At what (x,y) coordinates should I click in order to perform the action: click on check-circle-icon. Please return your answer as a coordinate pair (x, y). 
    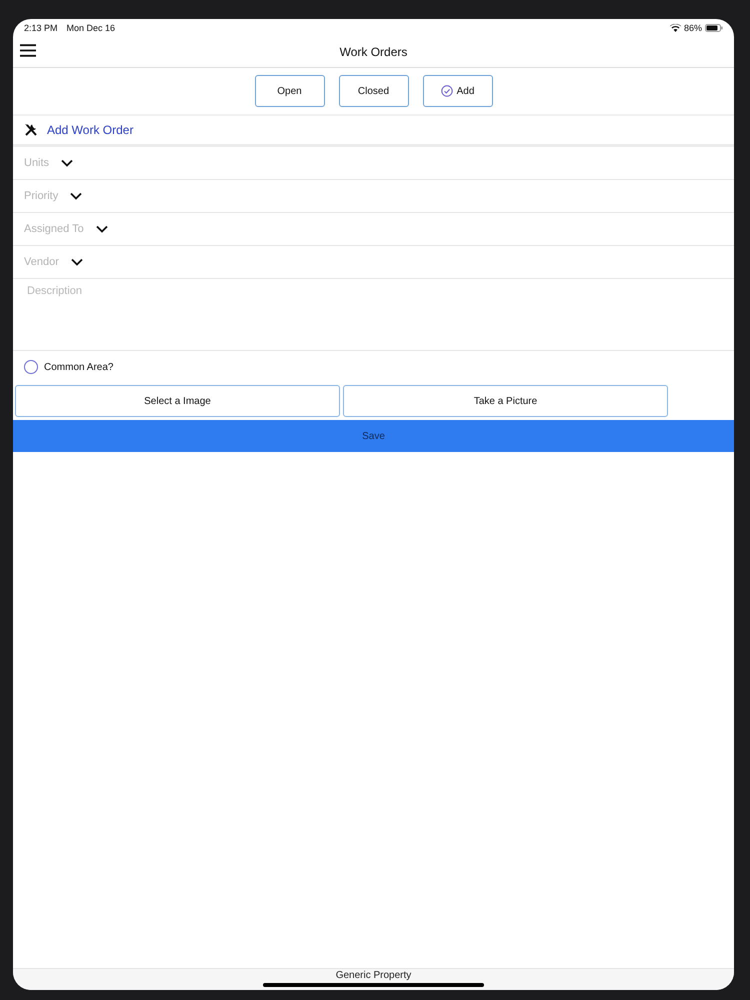
    Looking at the image, I should click on (446, 91).